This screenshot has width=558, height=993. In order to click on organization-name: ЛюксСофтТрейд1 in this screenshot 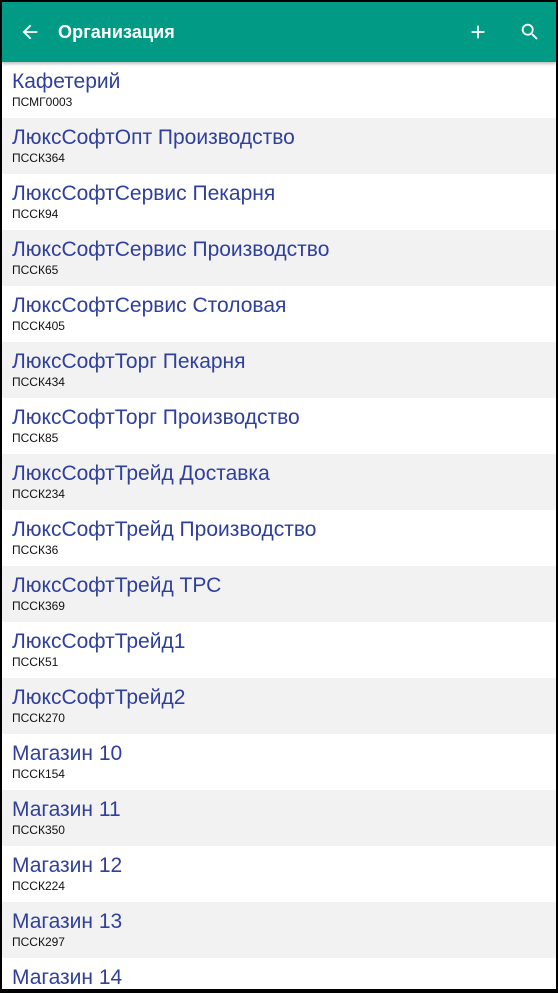, I will do `click(99, 641)`.